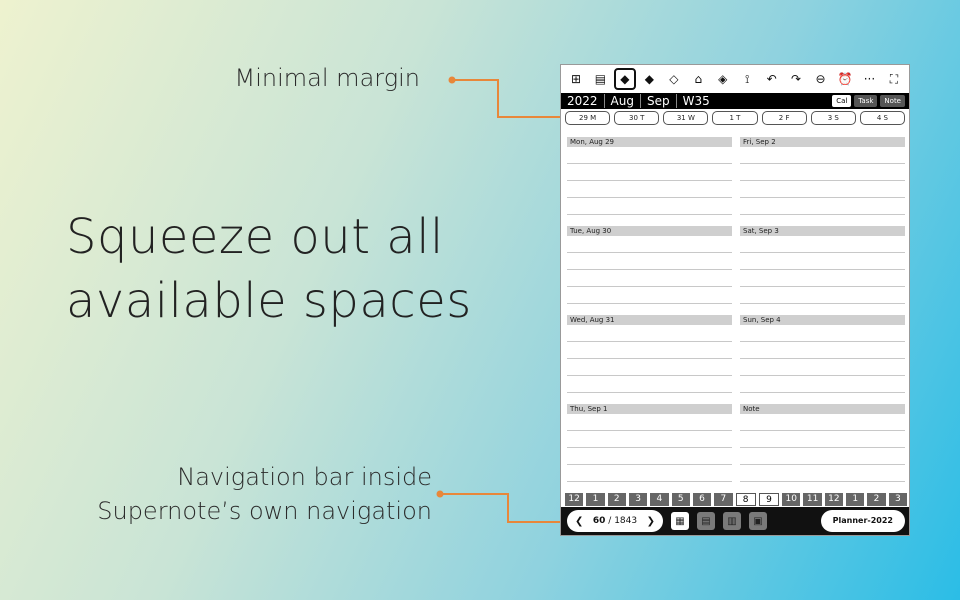 The image size is (960, 600). I want to click on day-cell: Tue, Aug 30, so click(649, 270).